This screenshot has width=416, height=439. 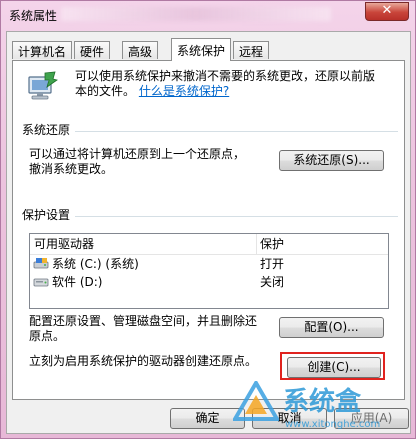 I want to click on drive-list-header: 可用驱动器 保护, so click(x=209, y=244).